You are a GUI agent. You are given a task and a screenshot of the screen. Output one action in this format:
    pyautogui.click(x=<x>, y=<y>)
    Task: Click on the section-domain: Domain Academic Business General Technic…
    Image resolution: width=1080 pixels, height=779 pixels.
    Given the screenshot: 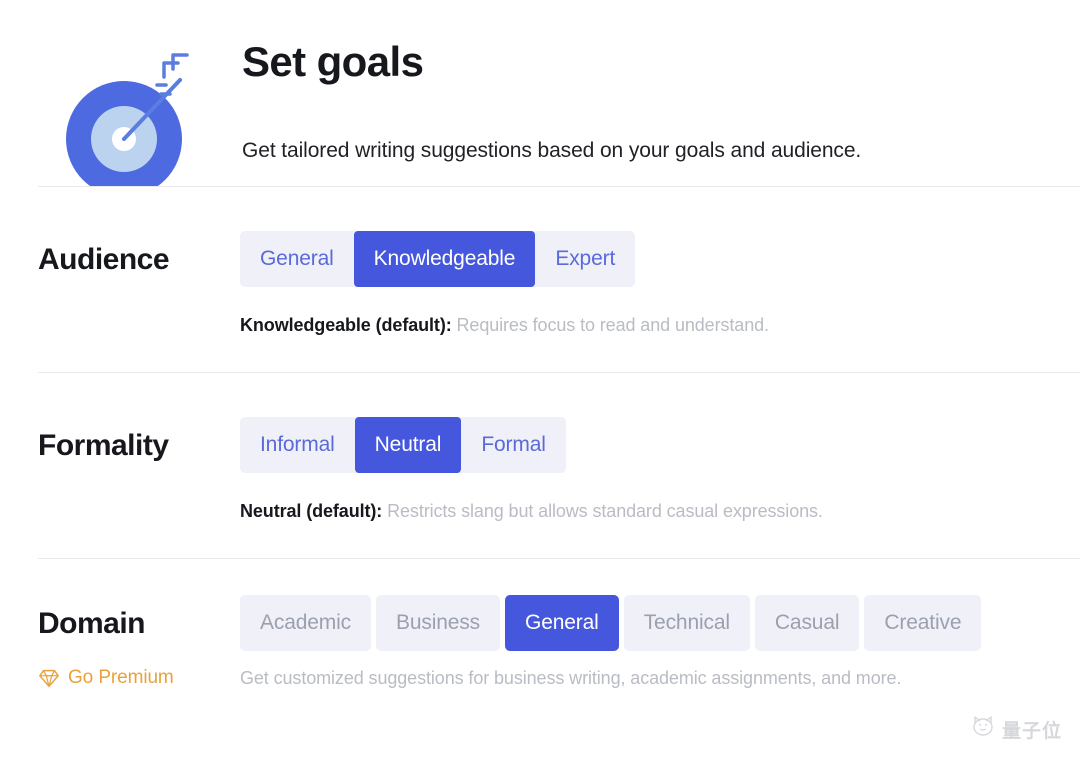 What is the action you would take?
    pyautogui.click(x=540, y=605)
    